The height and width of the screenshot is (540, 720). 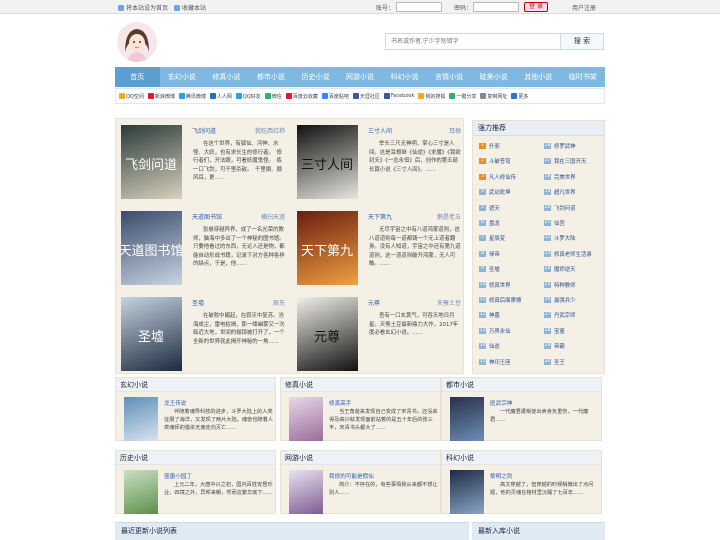 I want to click on book-cover: 圣墟, so click(x=151, y=334).